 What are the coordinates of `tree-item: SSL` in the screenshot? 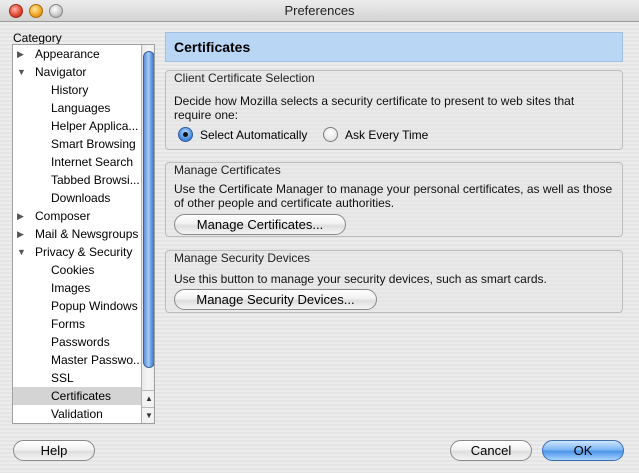 It's located at (77, 378).